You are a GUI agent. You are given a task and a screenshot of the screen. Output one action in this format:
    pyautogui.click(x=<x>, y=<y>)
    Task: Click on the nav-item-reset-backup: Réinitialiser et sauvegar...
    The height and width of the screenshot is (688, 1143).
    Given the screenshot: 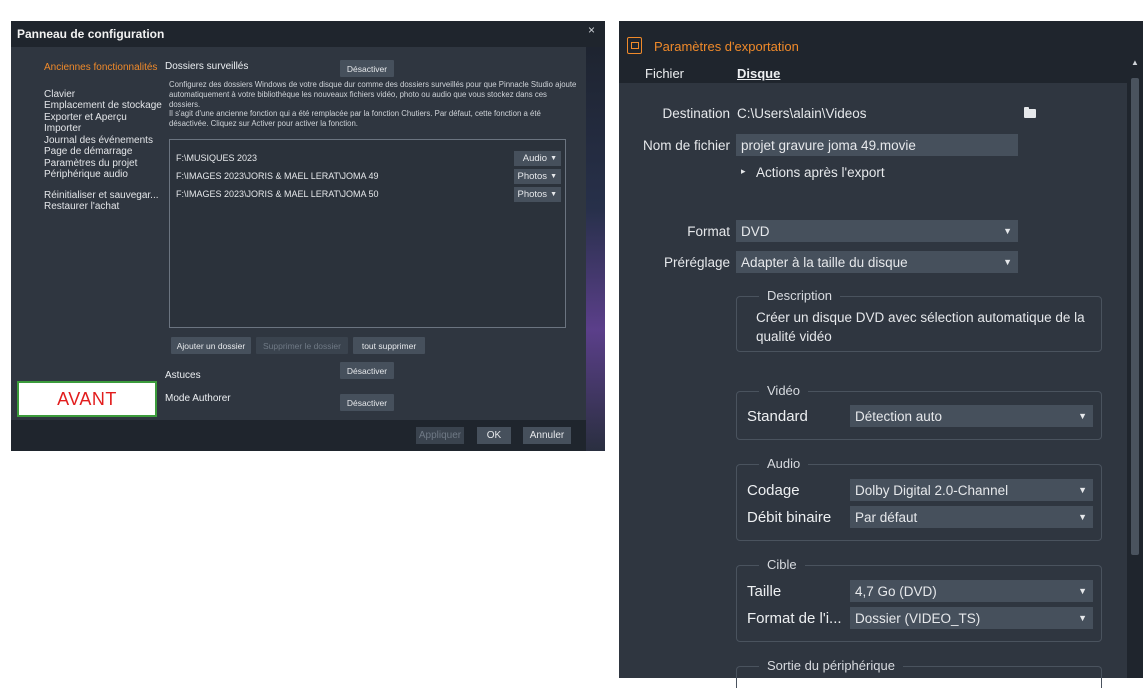 What is the action you would take?
    pyautogui.click(x=103, y=196)
    